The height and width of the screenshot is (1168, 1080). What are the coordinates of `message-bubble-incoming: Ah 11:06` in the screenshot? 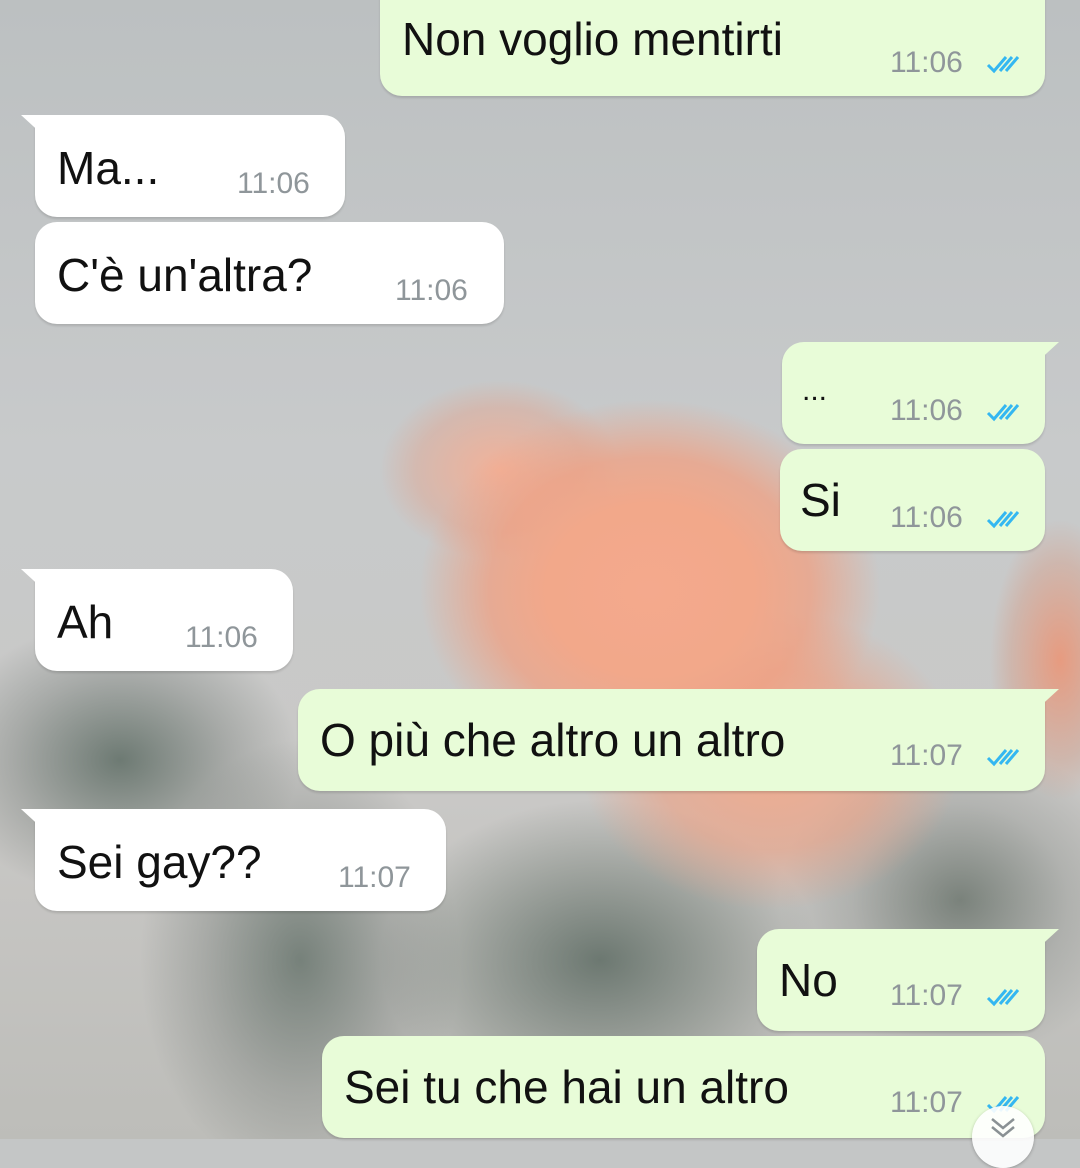 It's located at (157, 620).